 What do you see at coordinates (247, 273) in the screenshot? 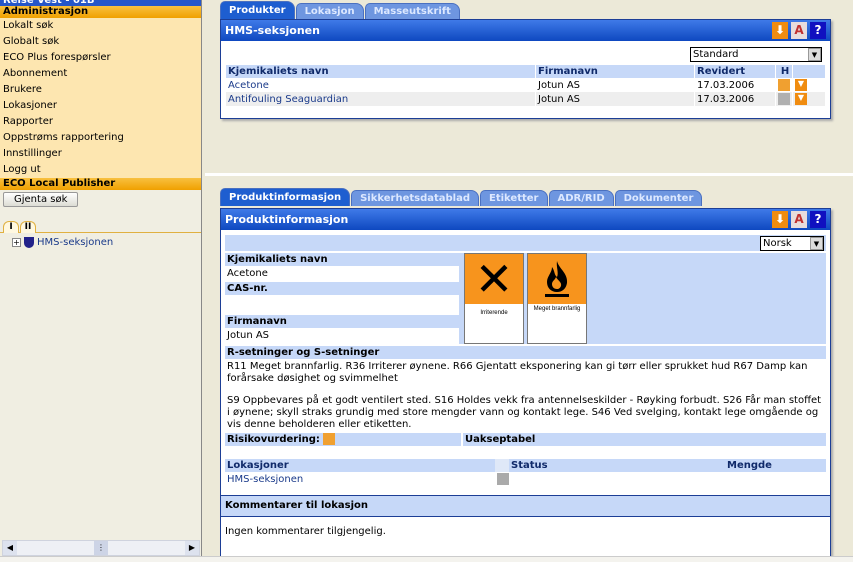
I see `name-value: Acetone` at bounding box center [247, 273].